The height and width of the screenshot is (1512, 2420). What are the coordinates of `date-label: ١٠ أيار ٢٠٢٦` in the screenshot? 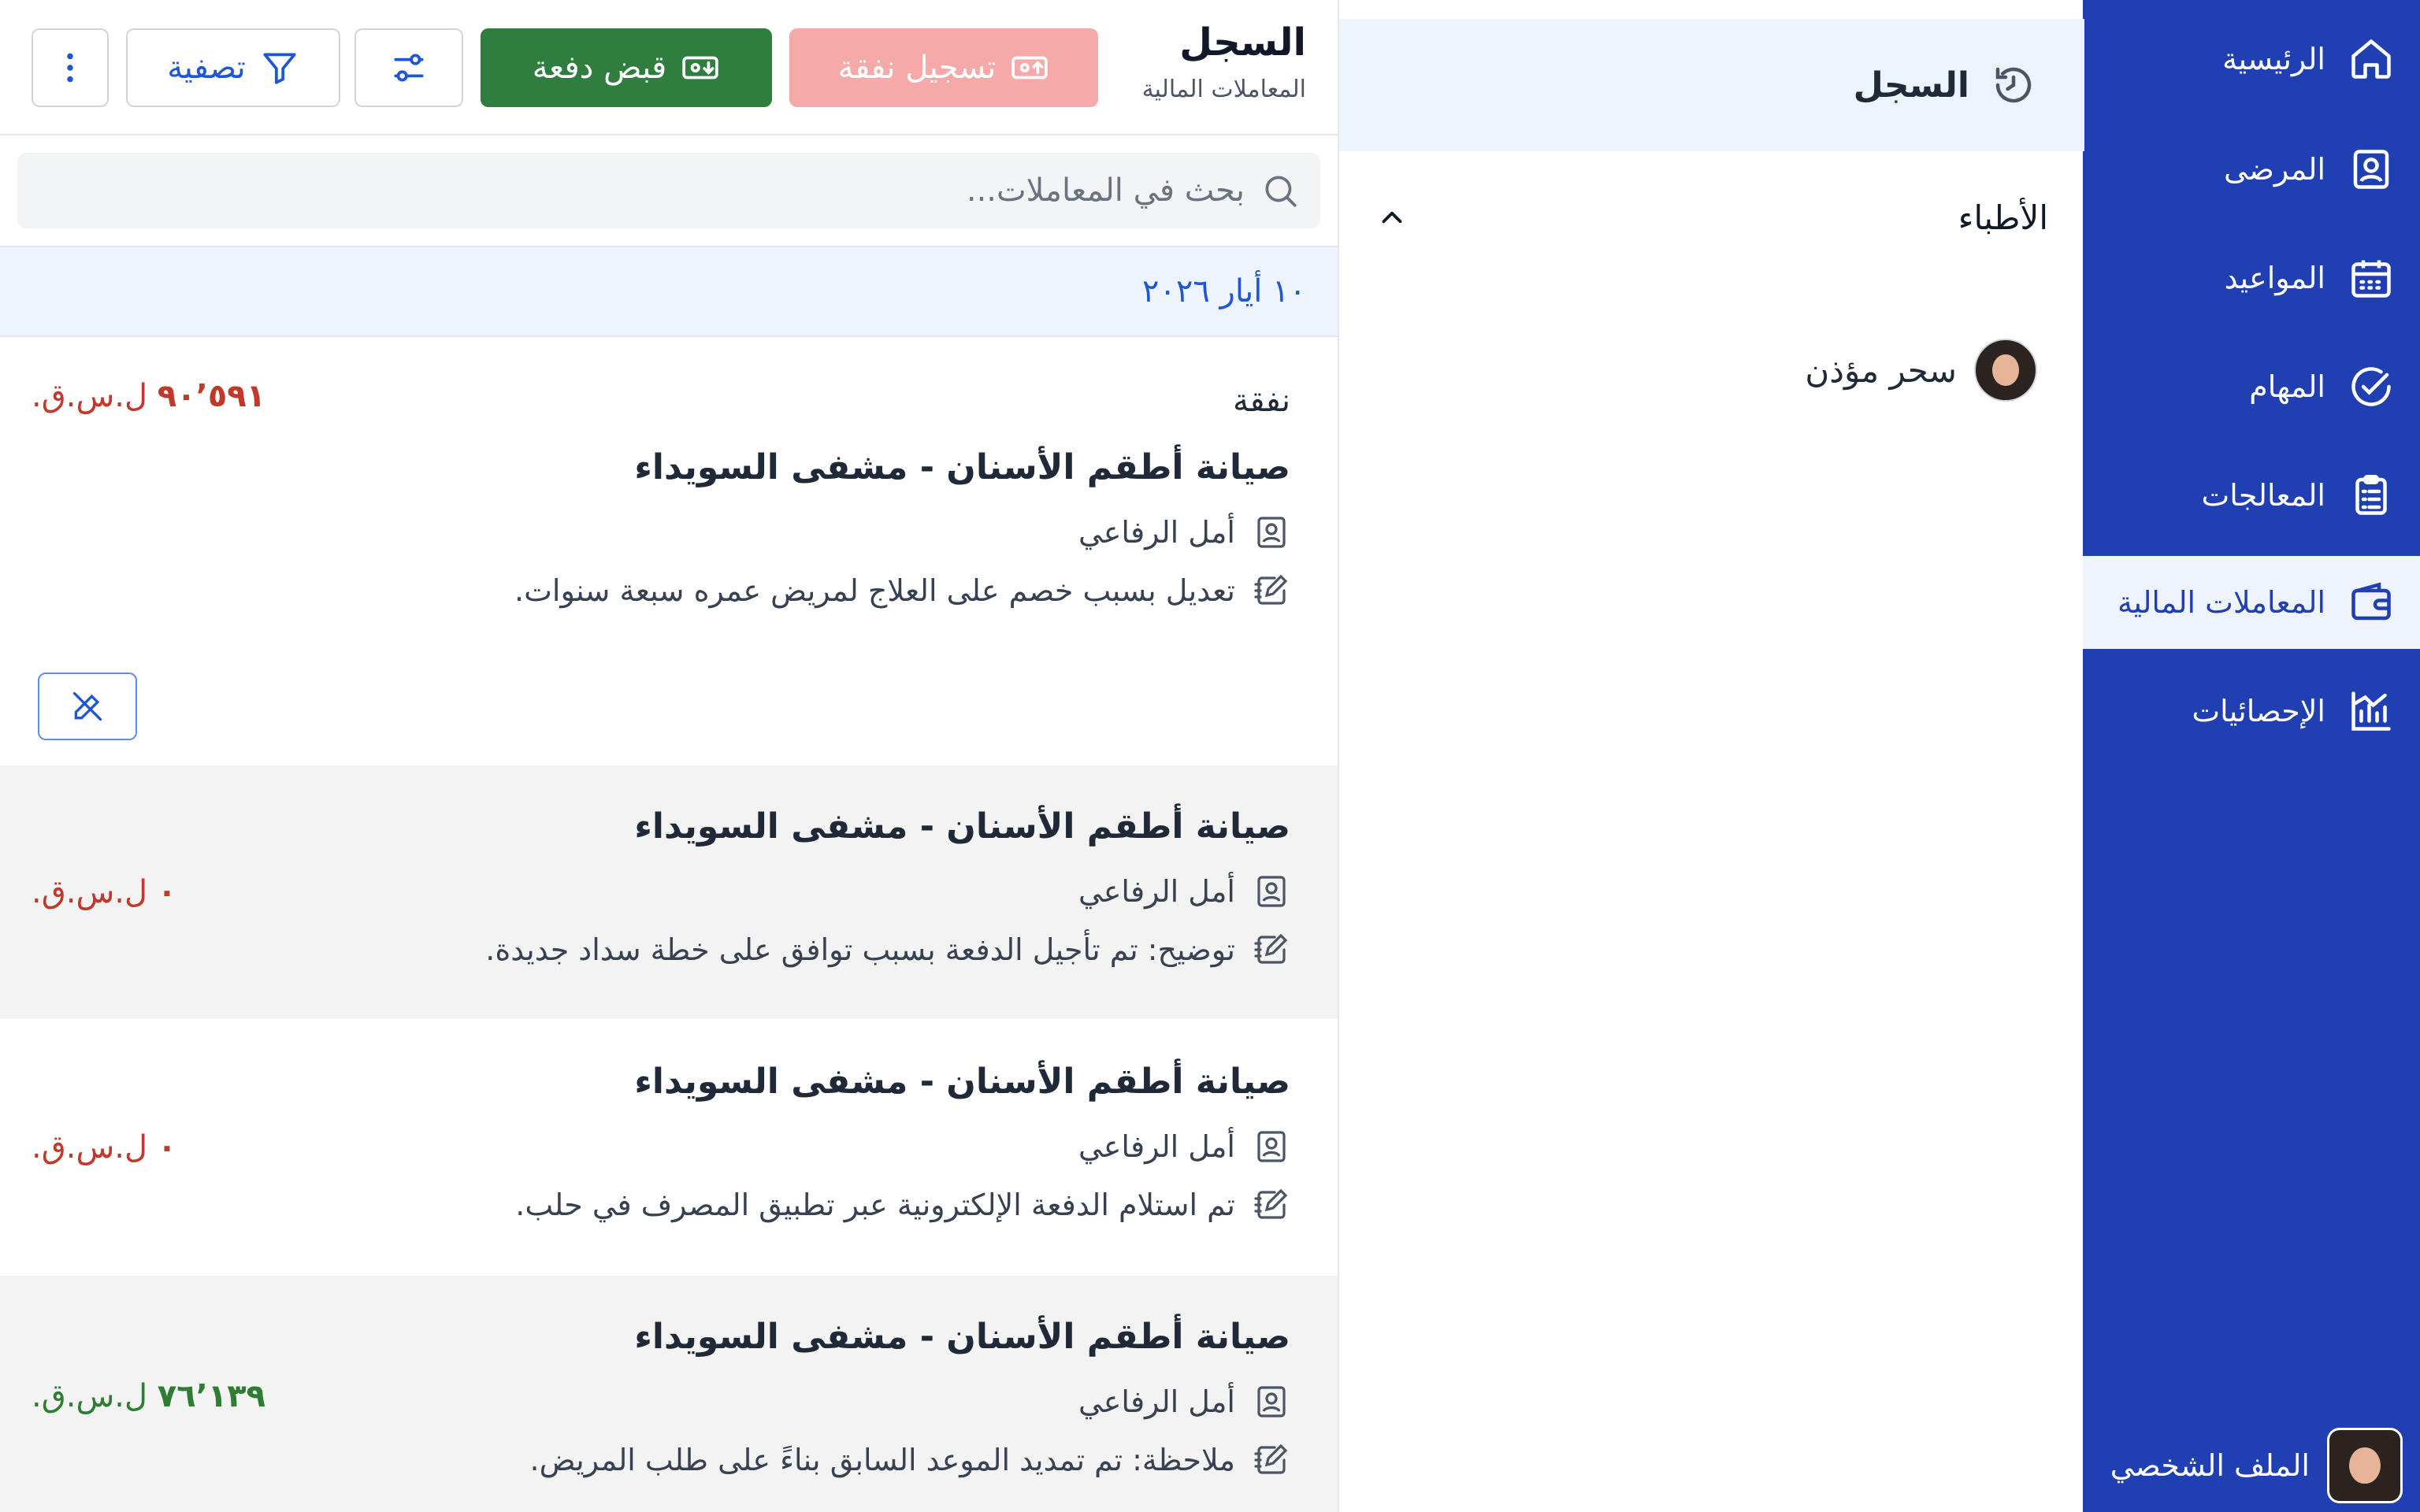 It's located at (1223, 291).